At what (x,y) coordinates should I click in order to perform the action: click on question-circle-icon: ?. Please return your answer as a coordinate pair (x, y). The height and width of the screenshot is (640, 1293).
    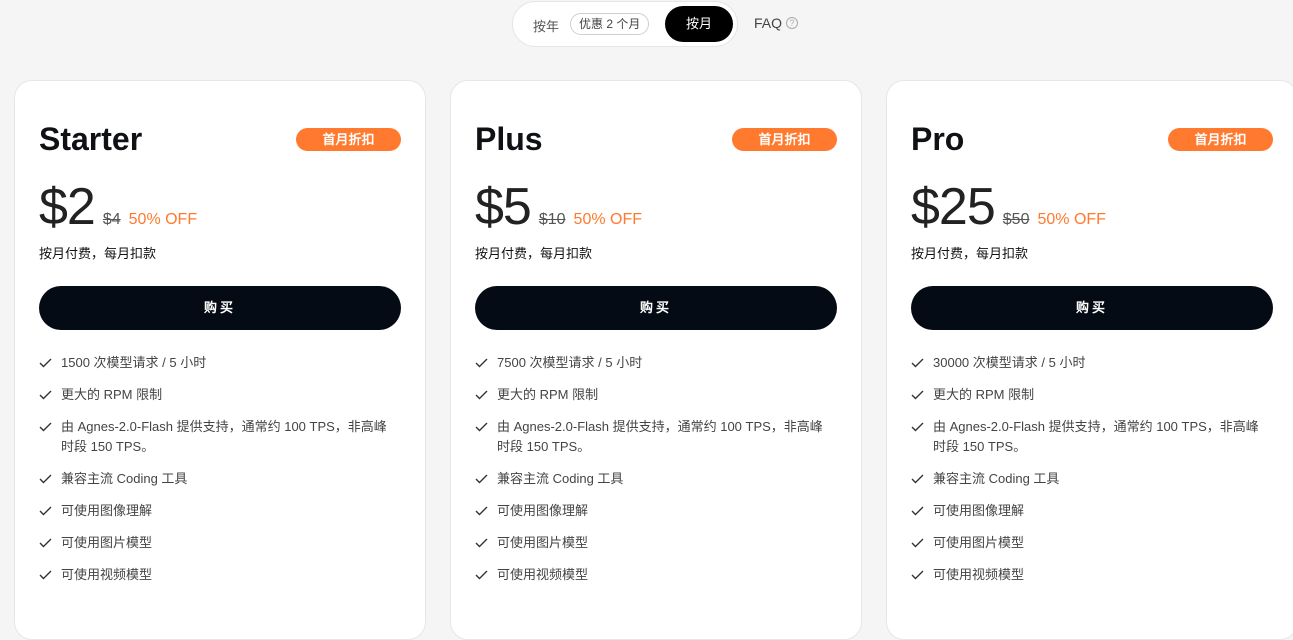
    Looking at the image, I should click on (792, 23).